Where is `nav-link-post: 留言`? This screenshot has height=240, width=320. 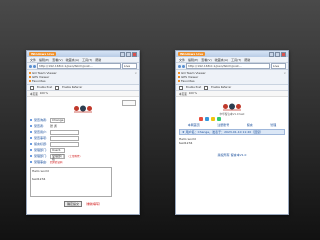 nav-link-post: 留言 is located at coordinates (250, 125).